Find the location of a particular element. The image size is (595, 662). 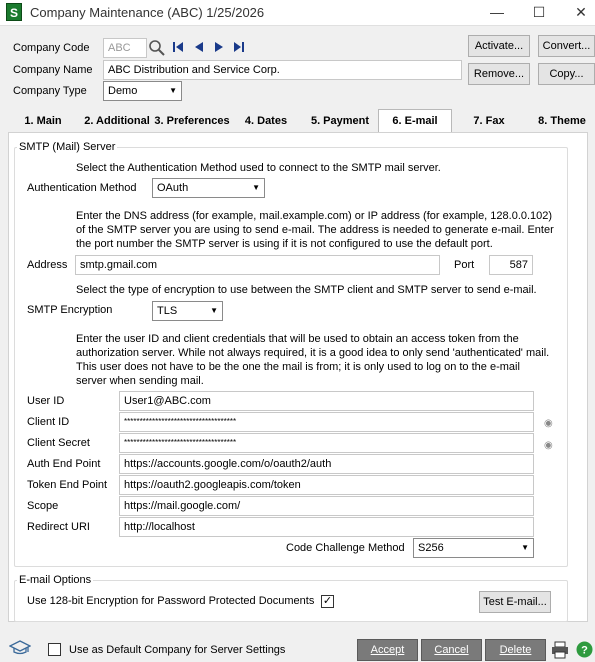

token-end-point-field: https://oauth2.googleapis.com/token is located at coordinates (326, 485).